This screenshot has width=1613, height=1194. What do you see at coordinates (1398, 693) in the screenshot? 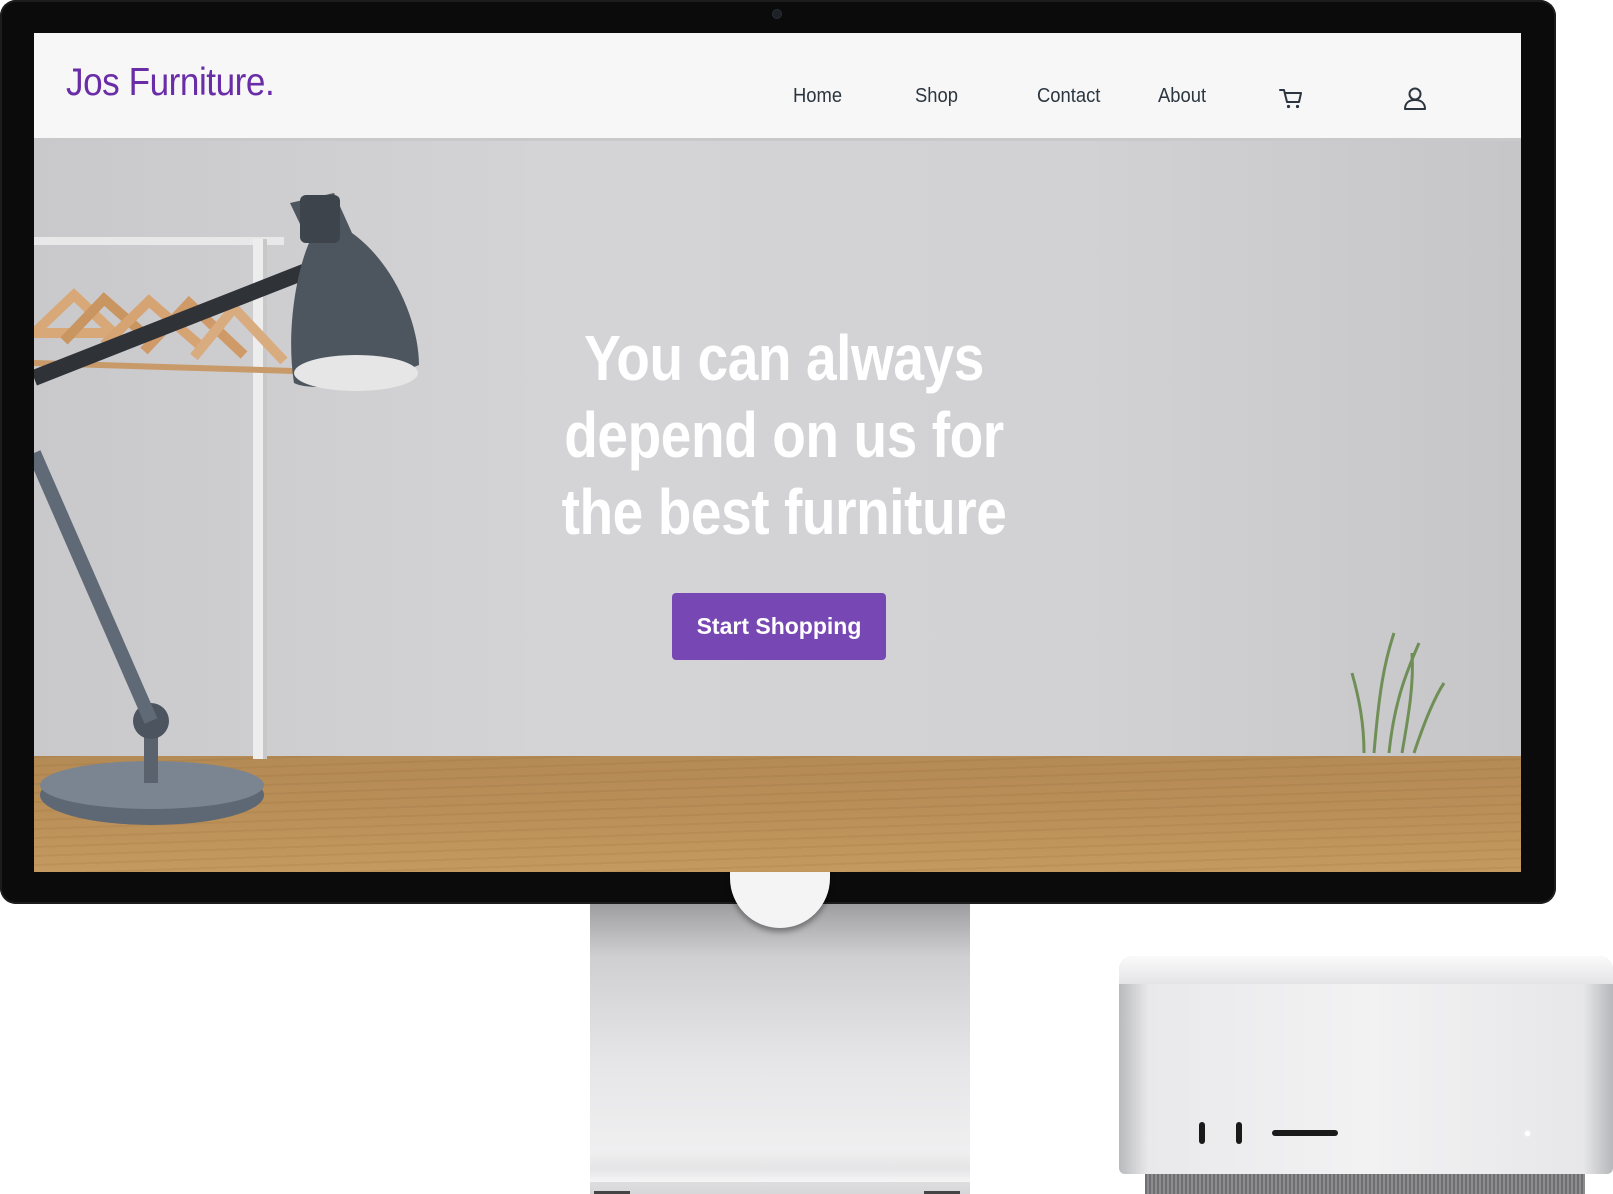
I see `plant-illustration` at bounding box center [1398, 693].